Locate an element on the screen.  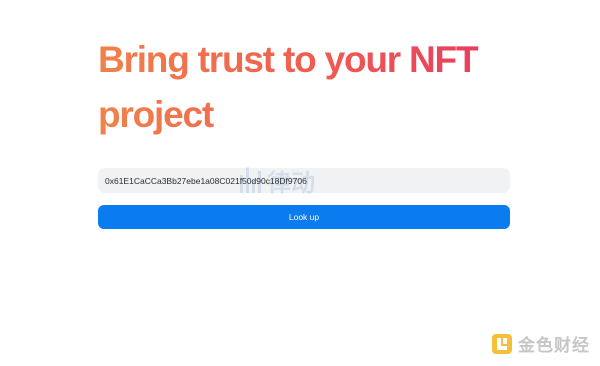
corner-watermark-text: 金色财经 is located at coordinates (554, 346).